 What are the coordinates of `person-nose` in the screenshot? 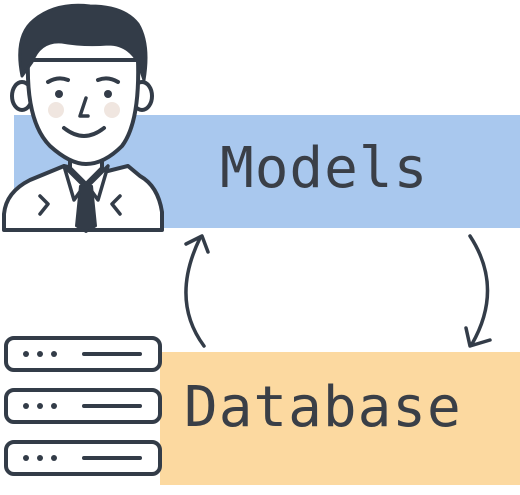 It's located at (84, 107).